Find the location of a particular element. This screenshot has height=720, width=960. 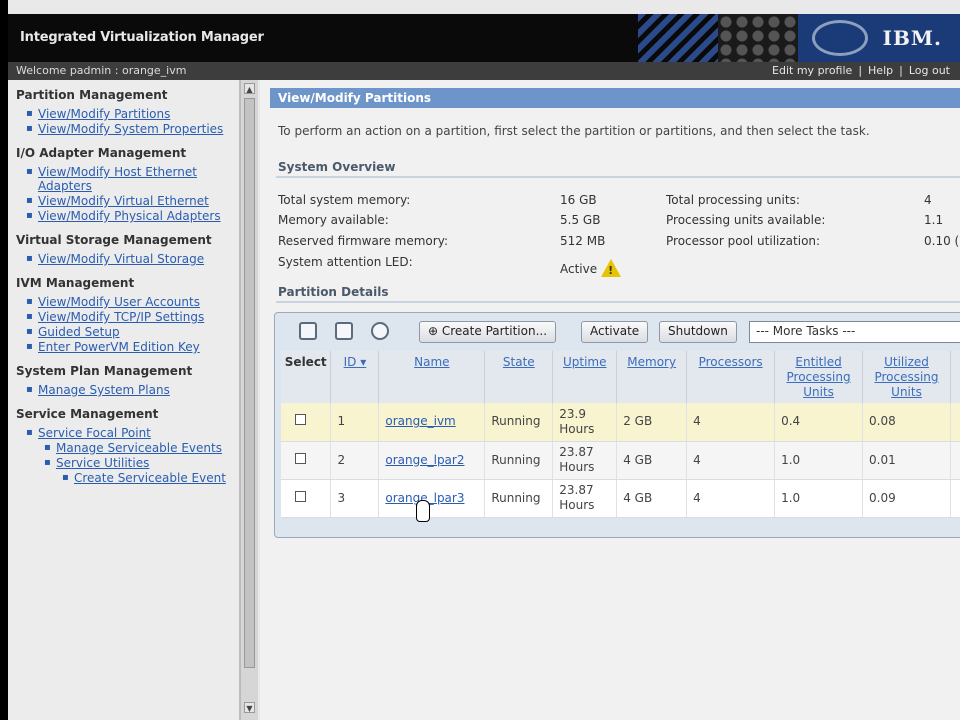

overview-value: 512 MB is located at coordinates (583, 241).